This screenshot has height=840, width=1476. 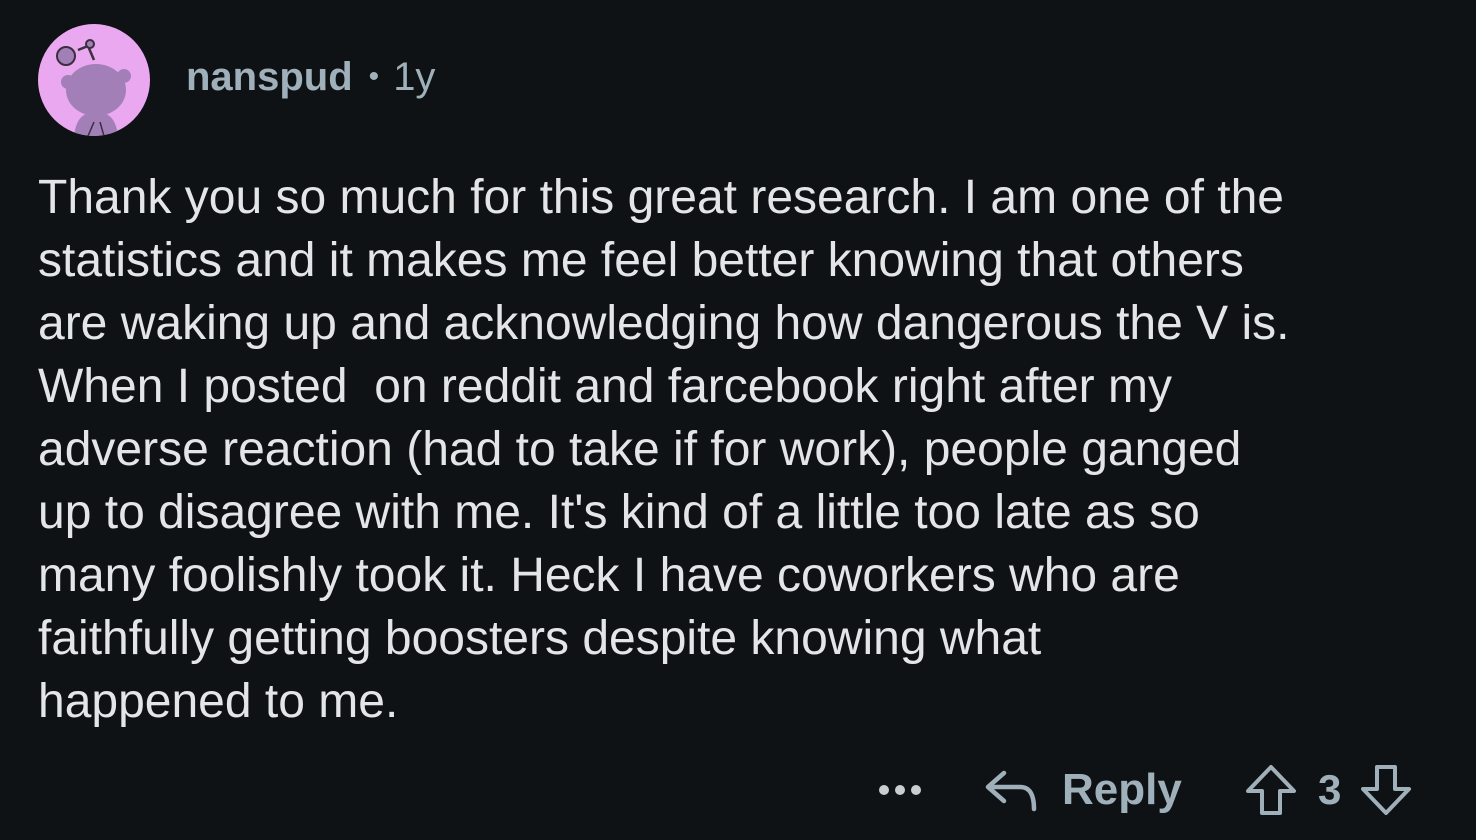 I want to click on upvote-arrow-icon, so click(x=1271, y=790).